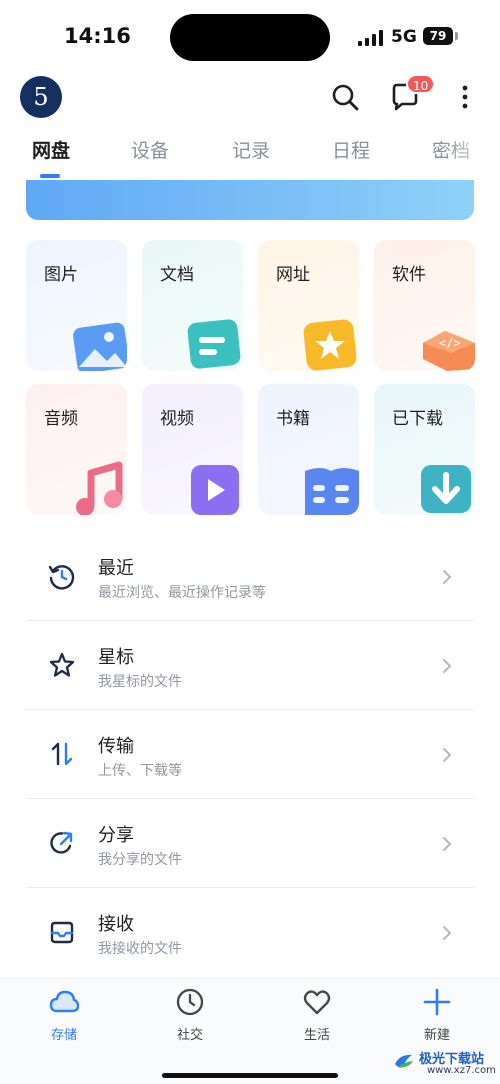  I want to click on video-icon, so click(215, 490).